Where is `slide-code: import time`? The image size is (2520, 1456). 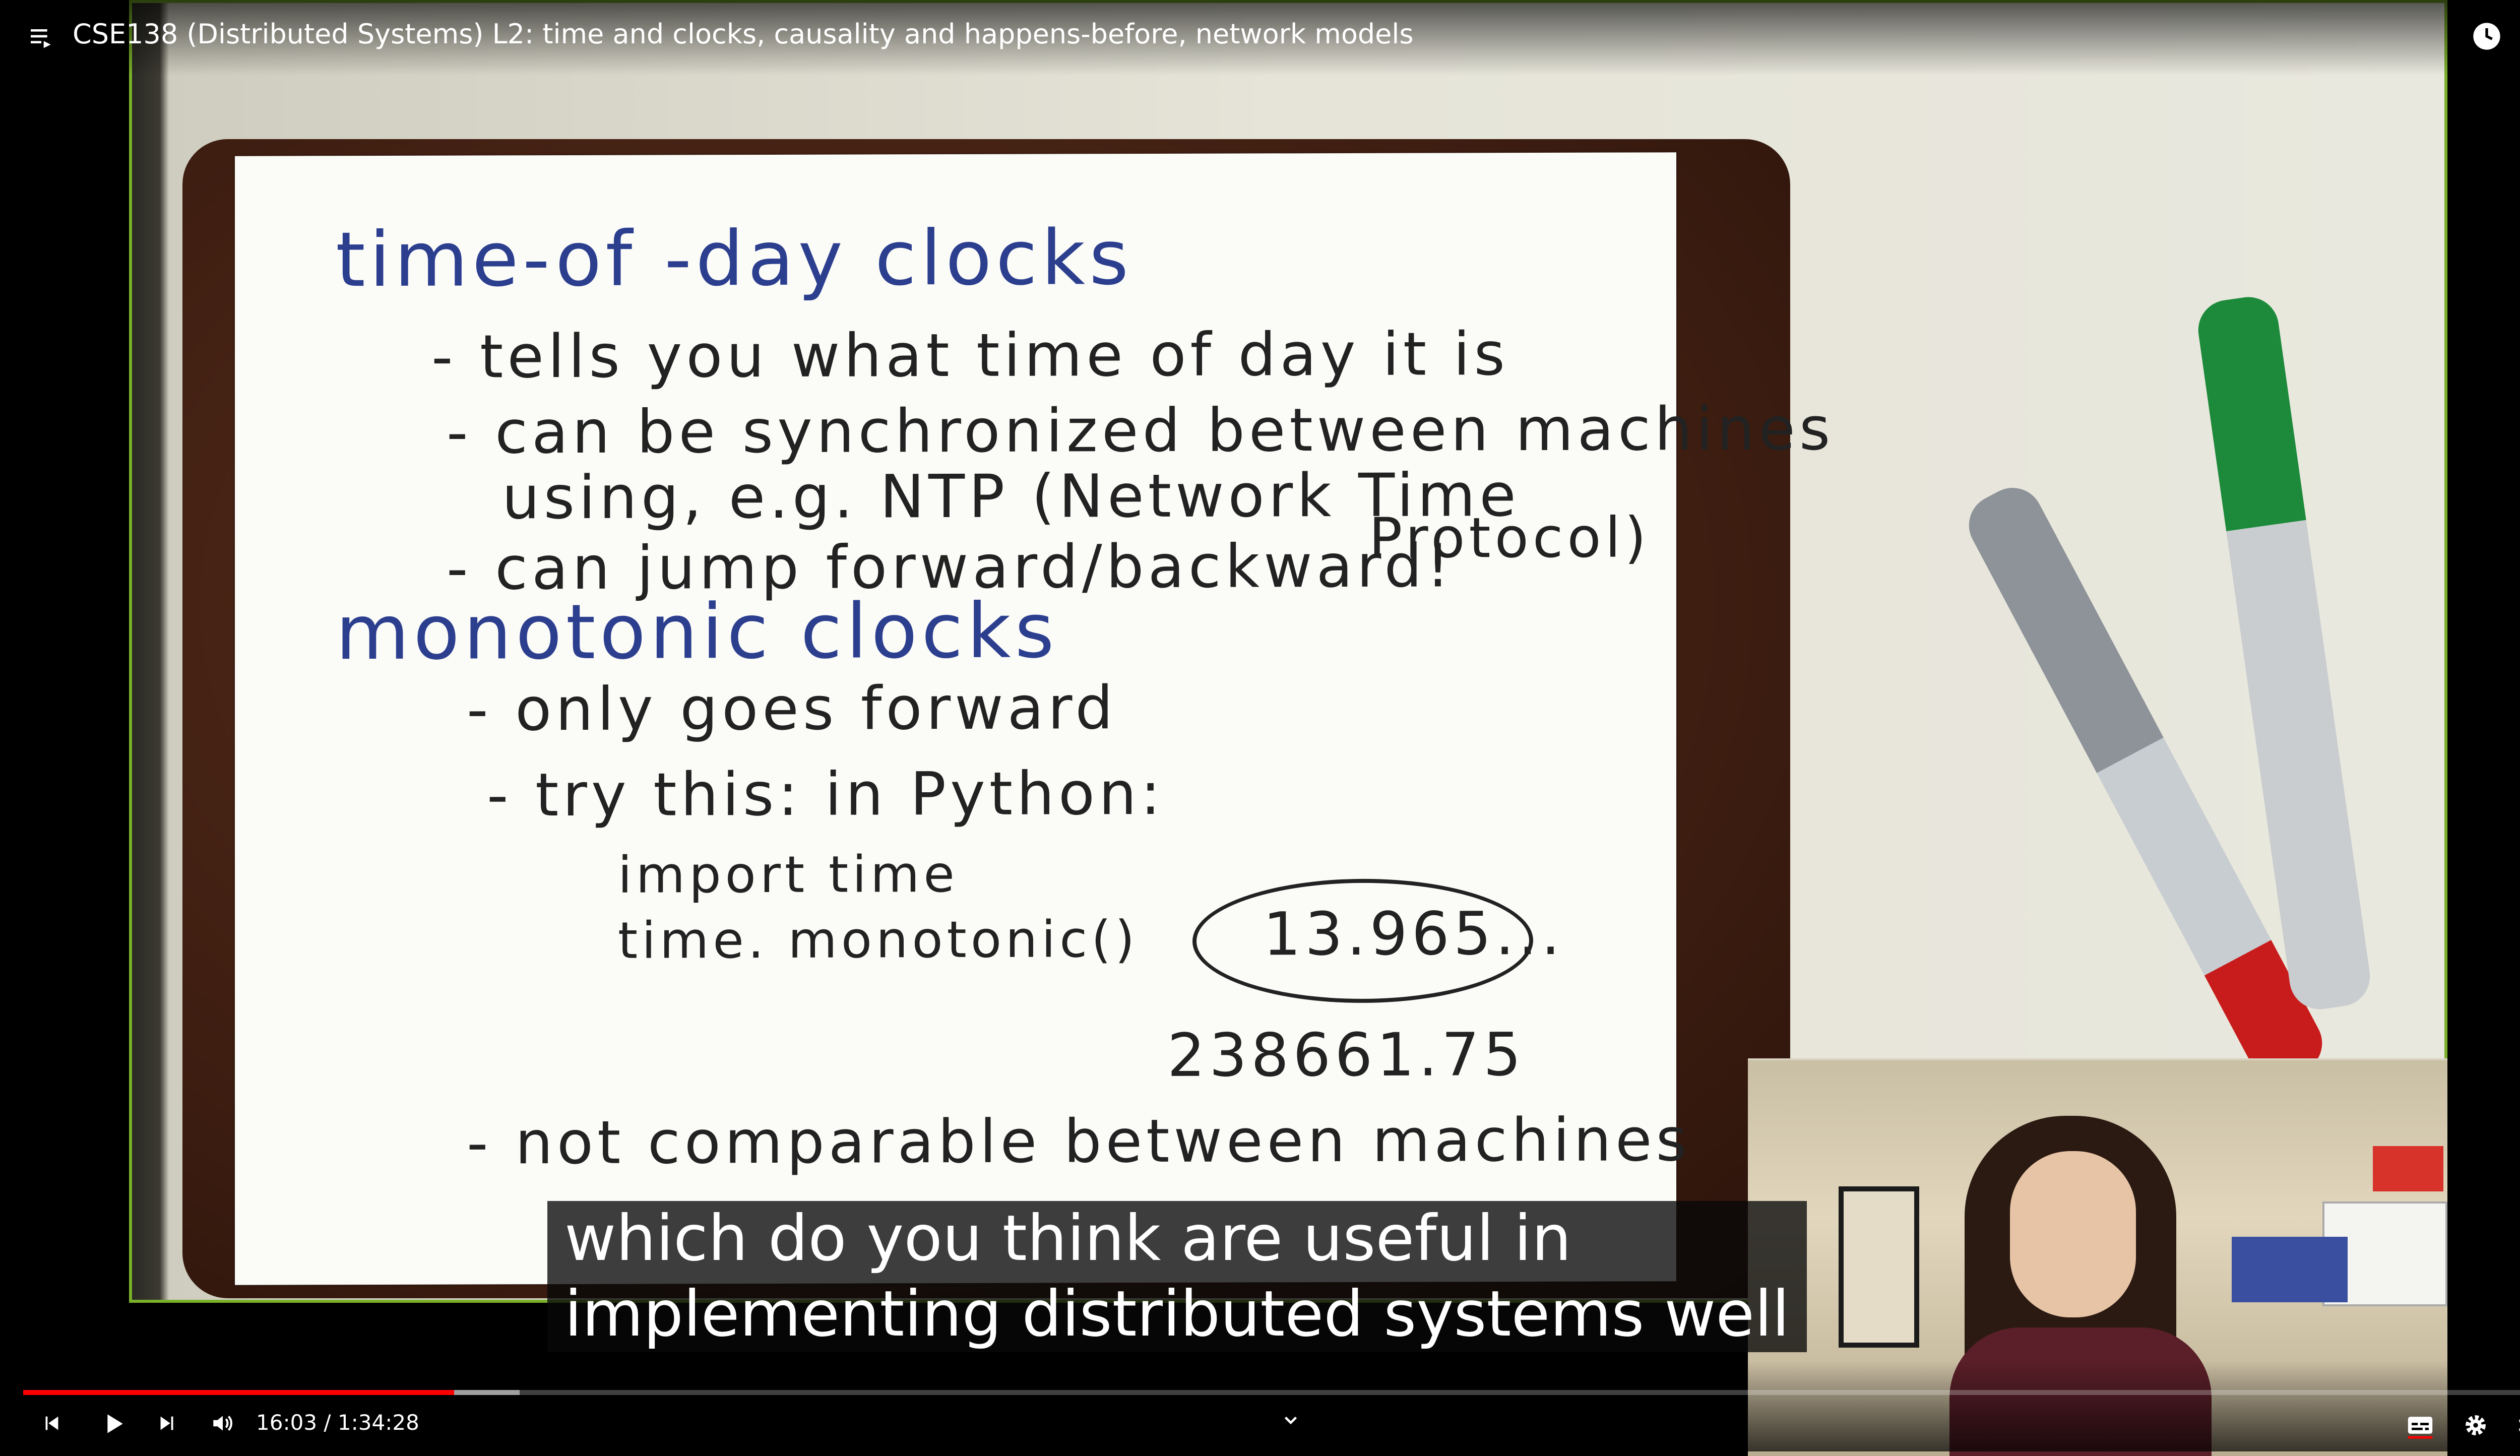
slide-code: import time is located at coordinates (788, 875).